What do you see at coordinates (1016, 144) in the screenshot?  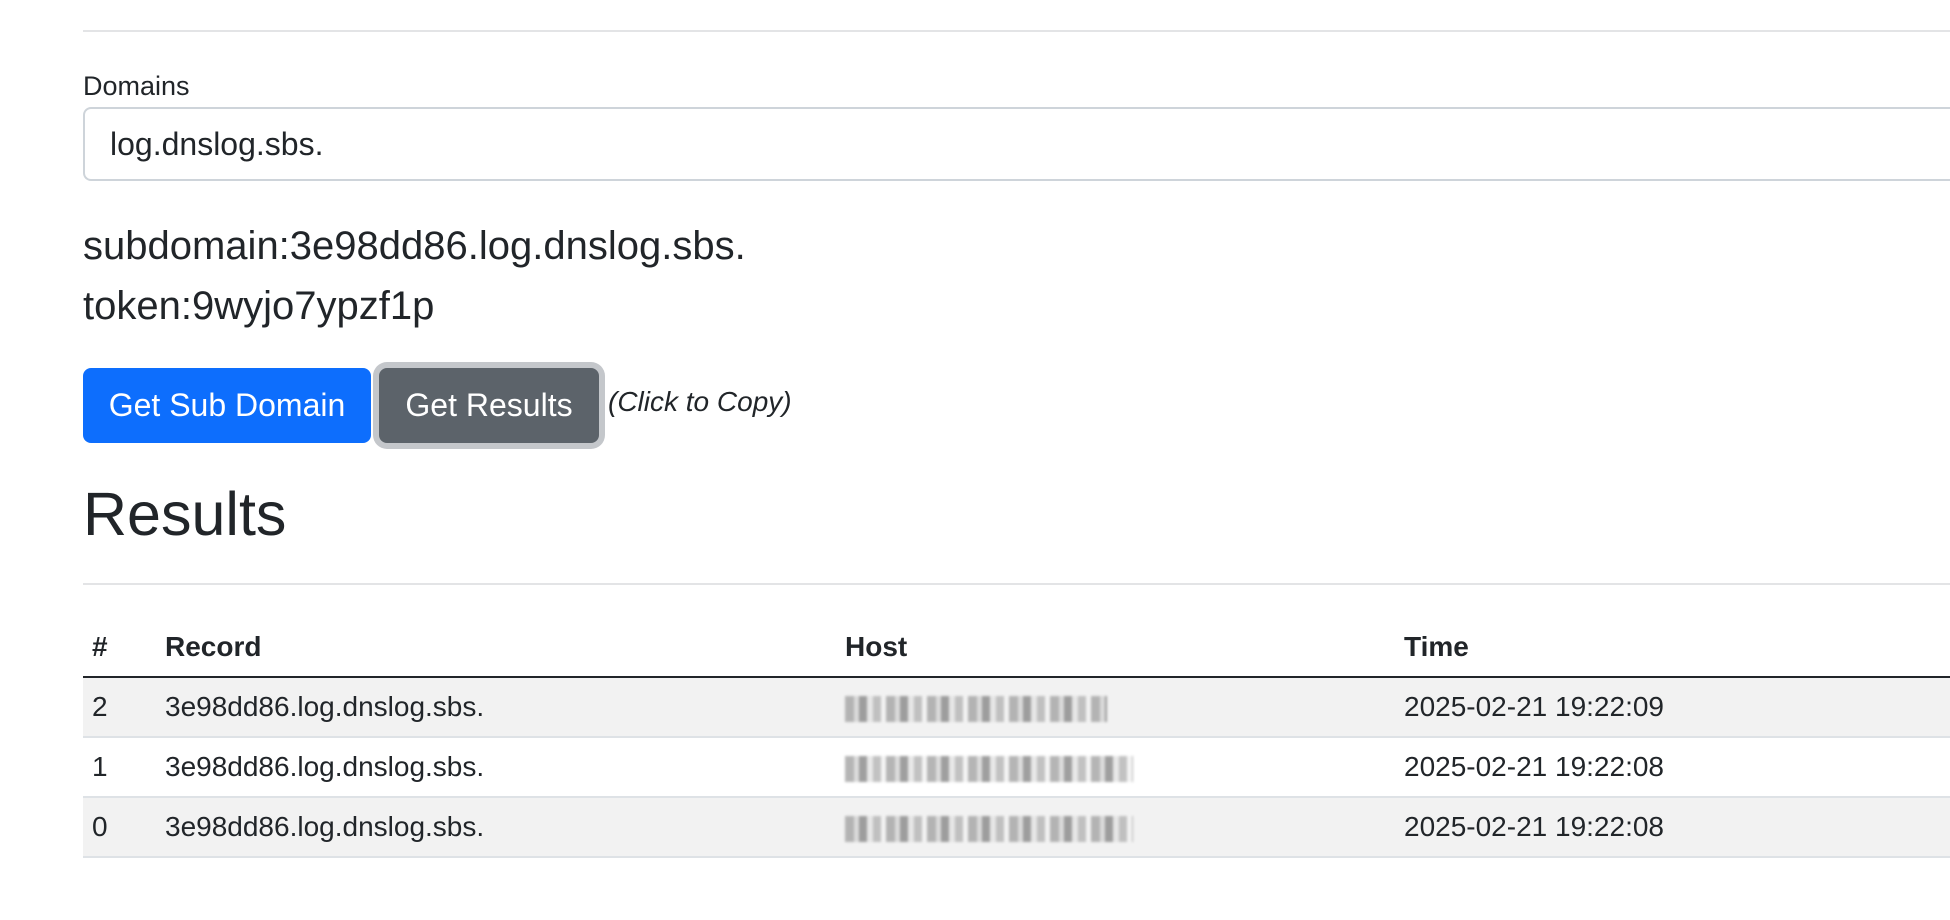 I see `domains-input` at bounding box center [1016, 144].